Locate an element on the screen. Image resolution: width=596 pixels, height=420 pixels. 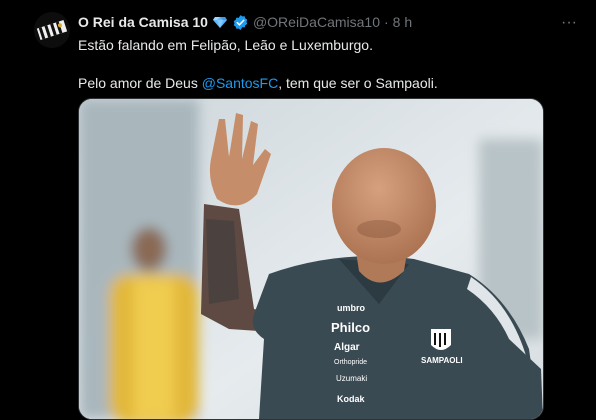
tweet-header: O Rei da Camisa 10 @OReiDaCamisa10 · 8 h is located at coordinates (245, 22).